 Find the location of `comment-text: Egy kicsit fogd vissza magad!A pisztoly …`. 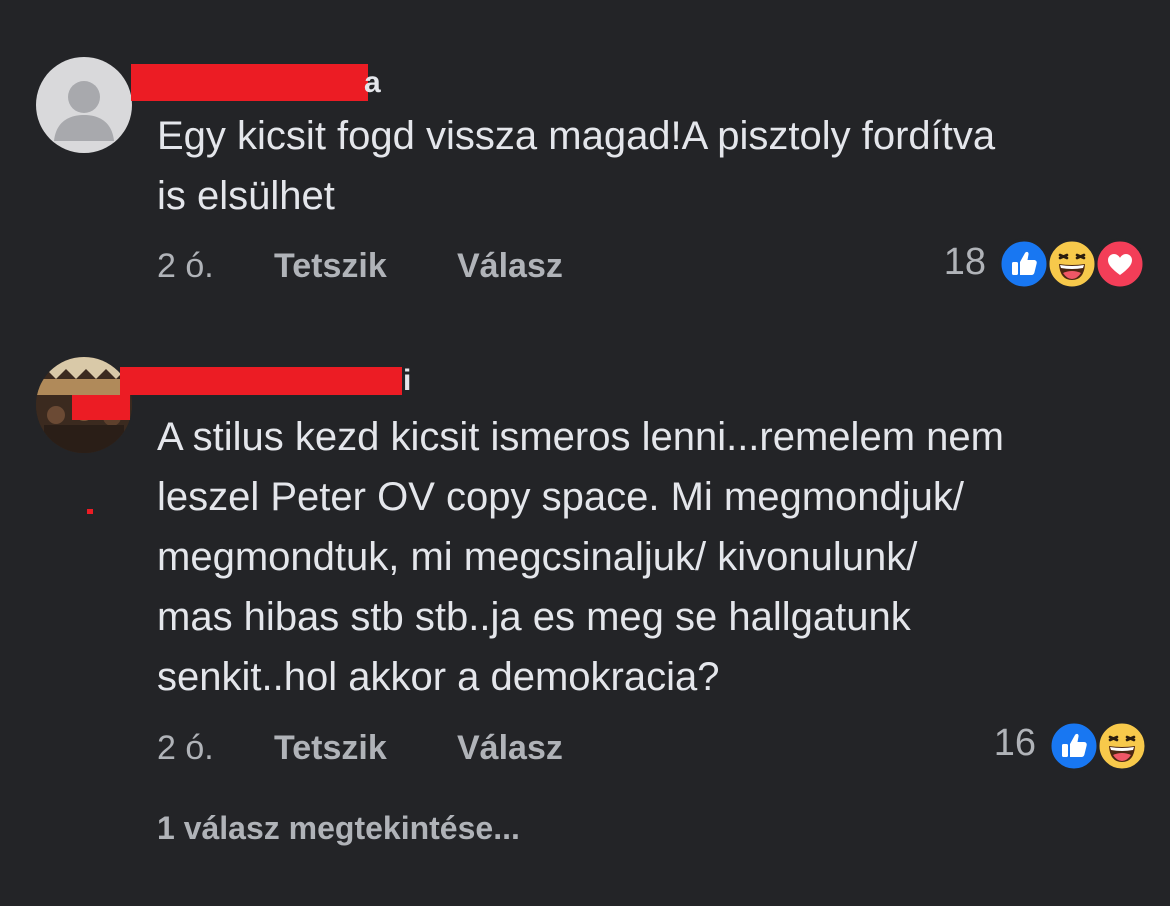

comment-text: Egy kicsit fogd vissza magad!A pisztoly … is located at coordinates (576, 166).